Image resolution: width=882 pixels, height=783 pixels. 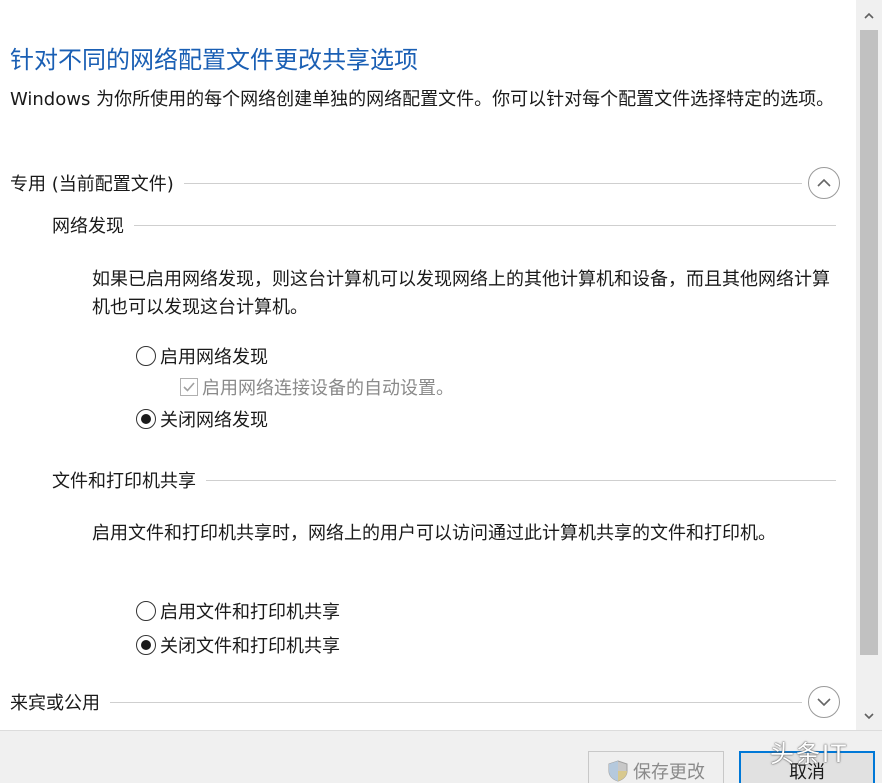 I want to click on uac-shield-icon, so click(x=618, y=771).